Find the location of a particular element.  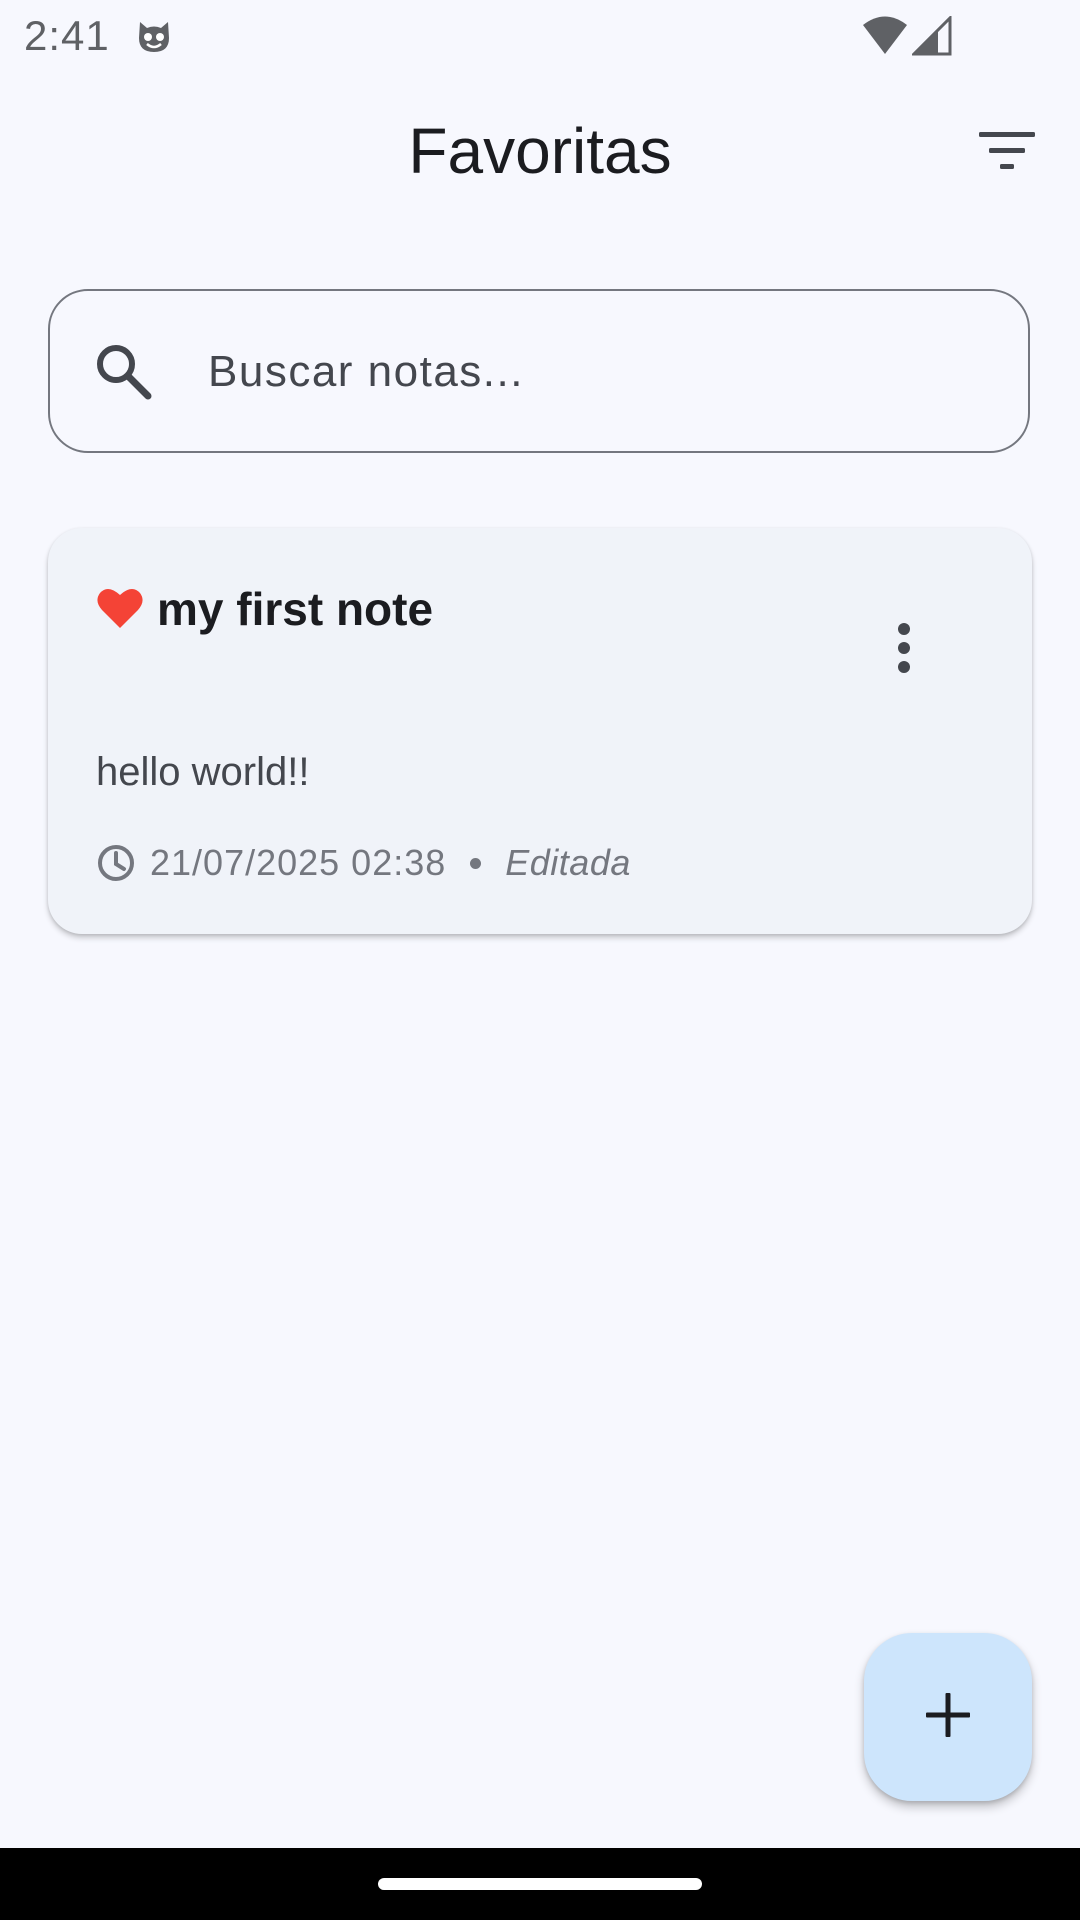

navigation-bar is located at coordinates (540, 1884).